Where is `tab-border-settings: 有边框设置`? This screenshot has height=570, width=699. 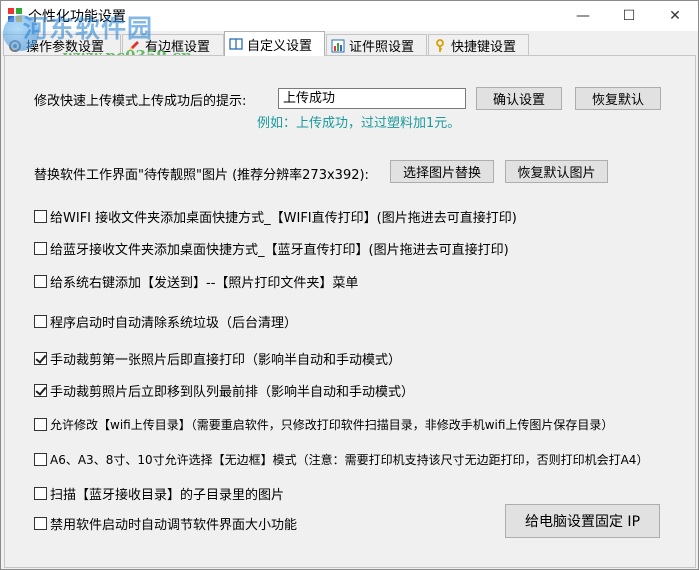
tab-border-settings: 有边框设置 is located at coordinates (173, 45).